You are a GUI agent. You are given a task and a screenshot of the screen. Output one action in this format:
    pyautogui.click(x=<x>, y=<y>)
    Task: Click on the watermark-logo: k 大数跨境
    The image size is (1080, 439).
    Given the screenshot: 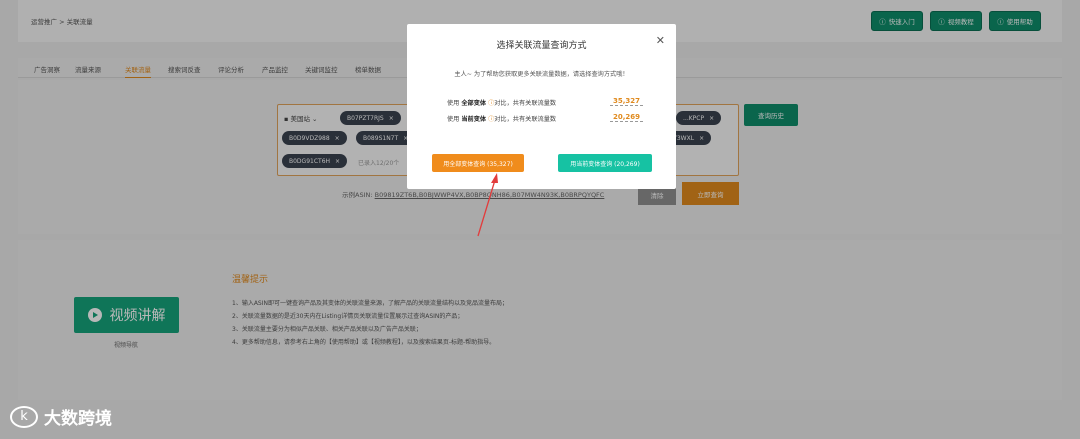 What is the action you would take?
    pyautogui.click(x=61, y=416)
    